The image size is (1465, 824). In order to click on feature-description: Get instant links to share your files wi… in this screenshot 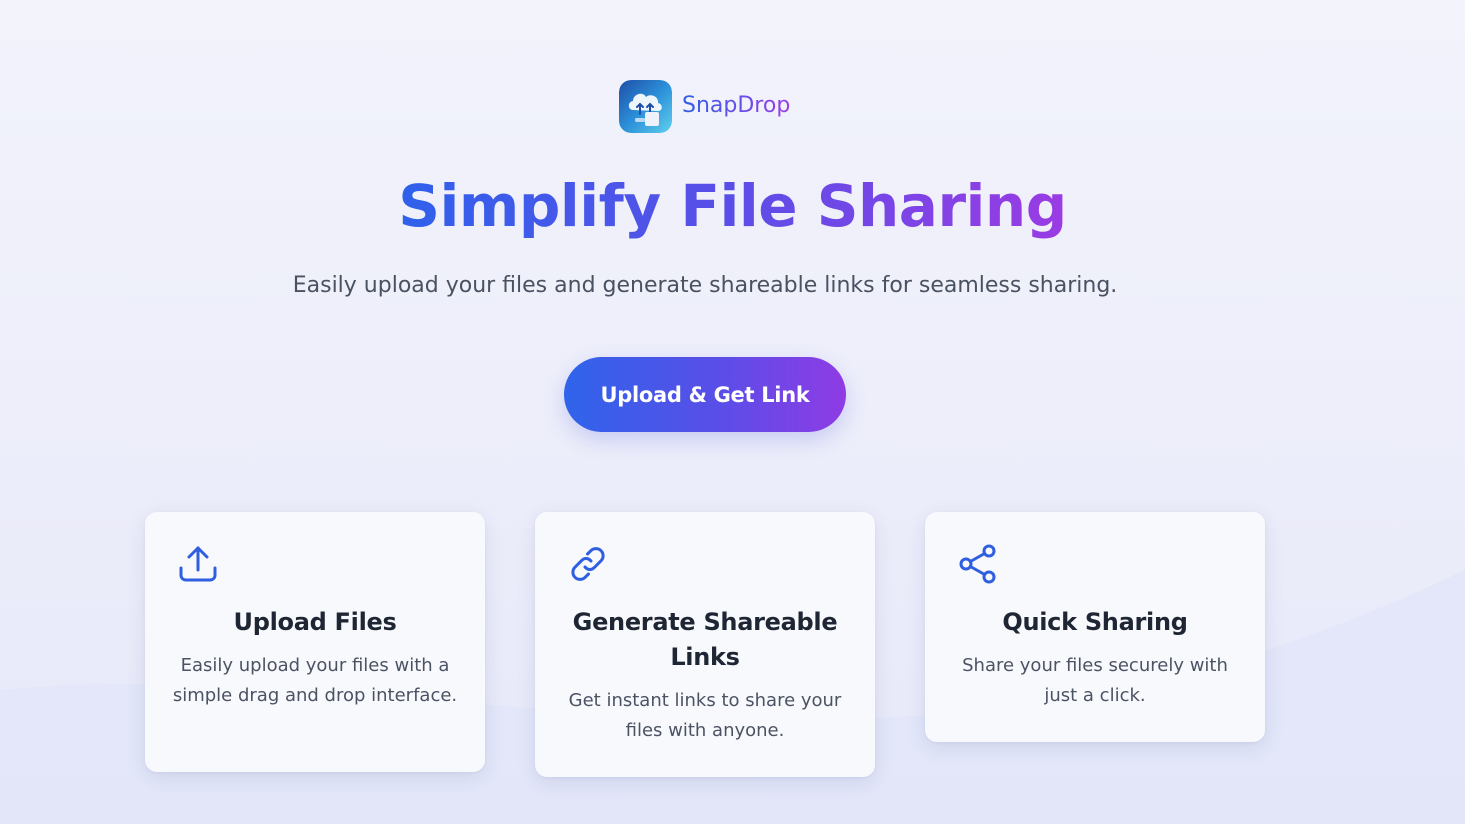, I will do `click(705, 715)`.